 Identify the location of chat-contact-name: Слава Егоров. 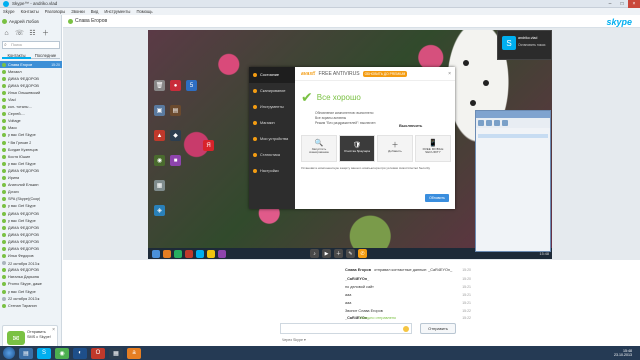
(91, 21).